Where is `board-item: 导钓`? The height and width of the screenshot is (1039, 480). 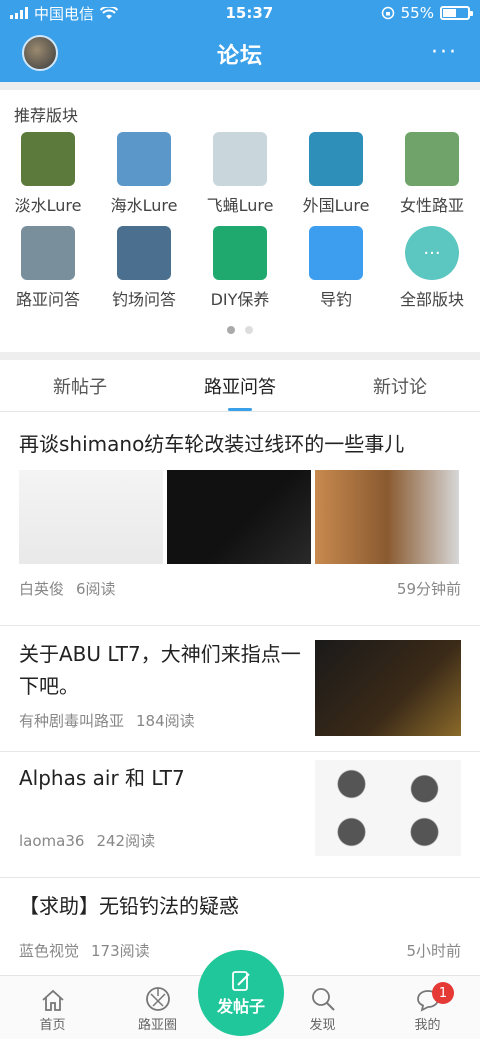 board-item: 导钓 is located at coordinates (336, 268).